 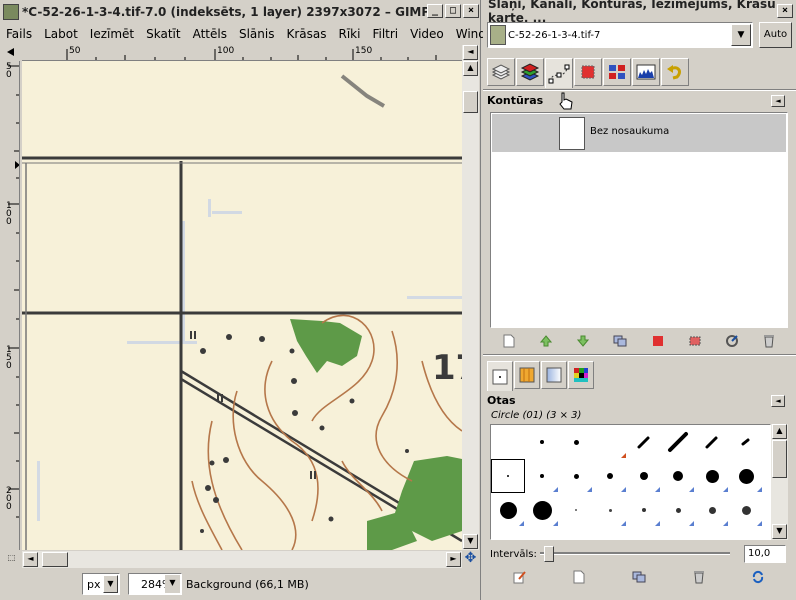 What do you see at coordinates (620, 341) in the screenshot?
I see `duplicate-path-icon` at bounding box center [620, 341].